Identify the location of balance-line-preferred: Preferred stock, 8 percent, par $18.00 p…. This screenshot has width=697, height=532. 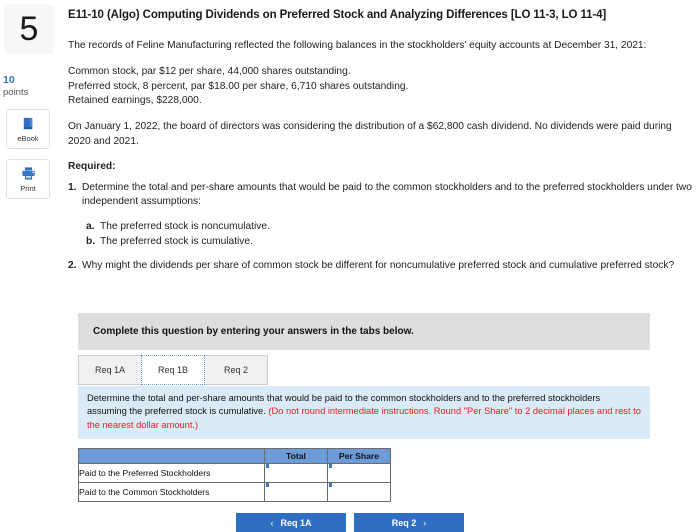
(238, 86).